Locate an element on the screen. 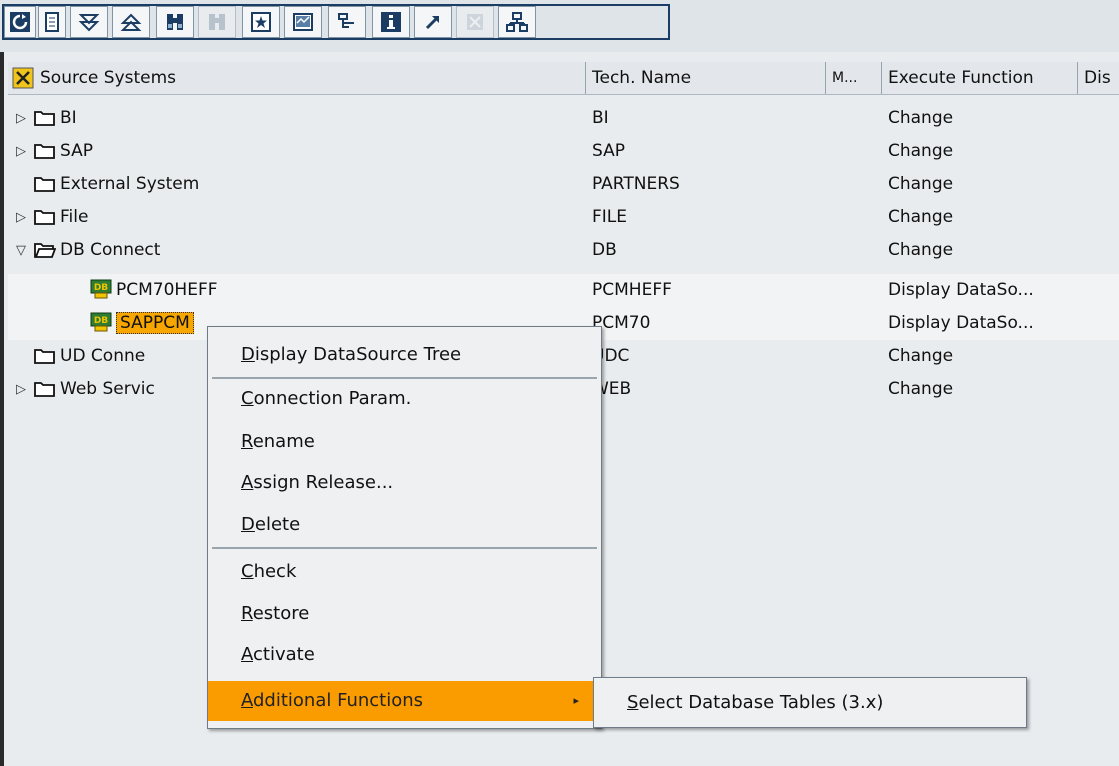 This screenshot has width=1119, height=766. menu-item-additional-functions: Additional Functions ▸ is located at coordinates (404, 701).